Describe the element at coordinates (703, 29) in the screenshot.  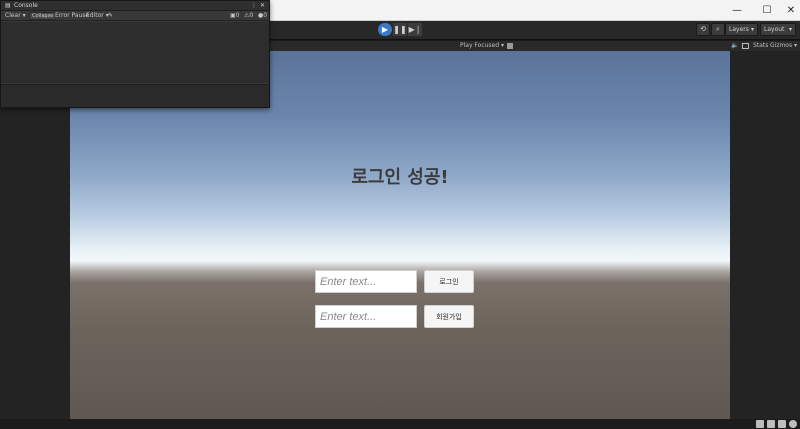
I see `history-icon: ⟲` at that location.